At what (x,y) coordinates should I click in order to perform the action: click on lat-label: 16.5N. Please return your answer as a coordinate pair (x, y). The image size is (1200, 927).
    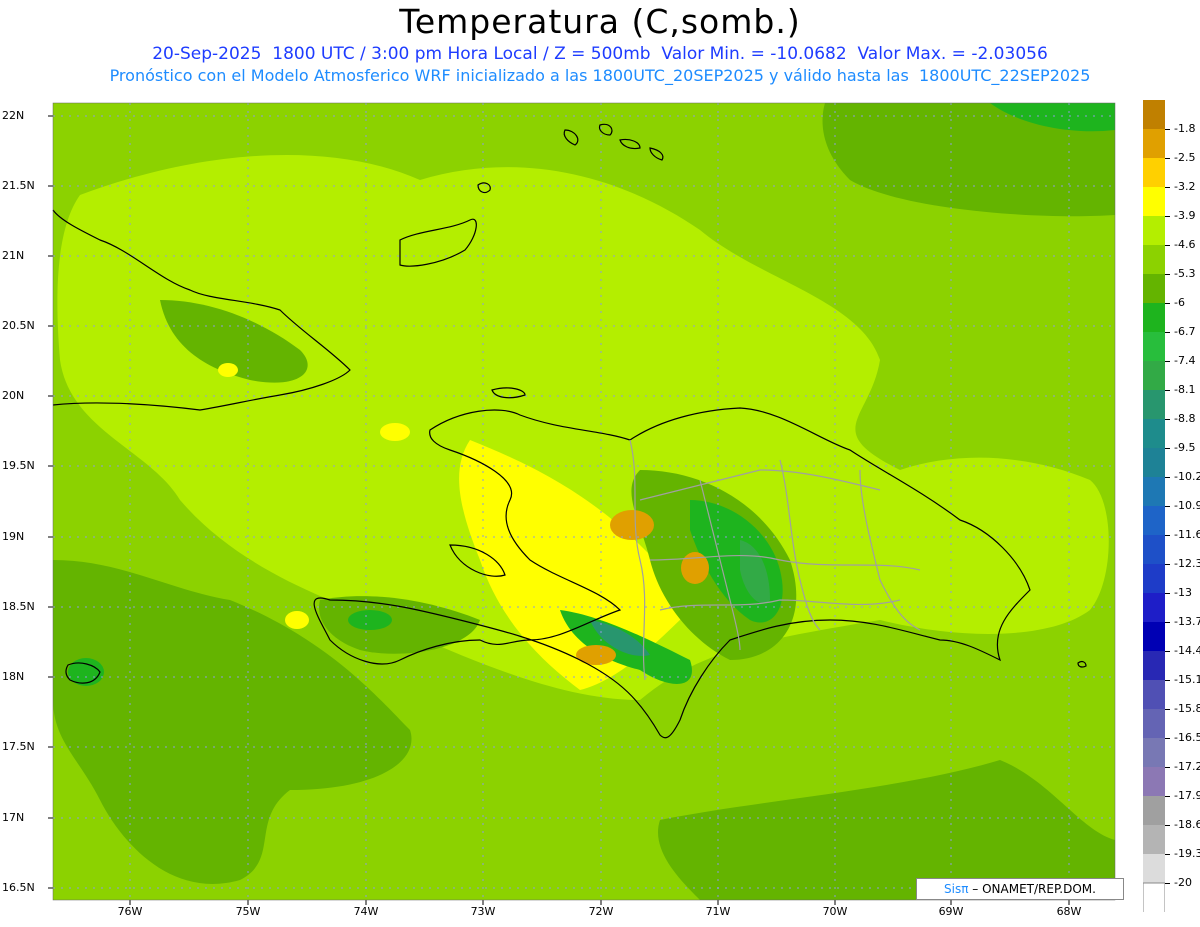
    Looking at the image, I should click on (18, 887).